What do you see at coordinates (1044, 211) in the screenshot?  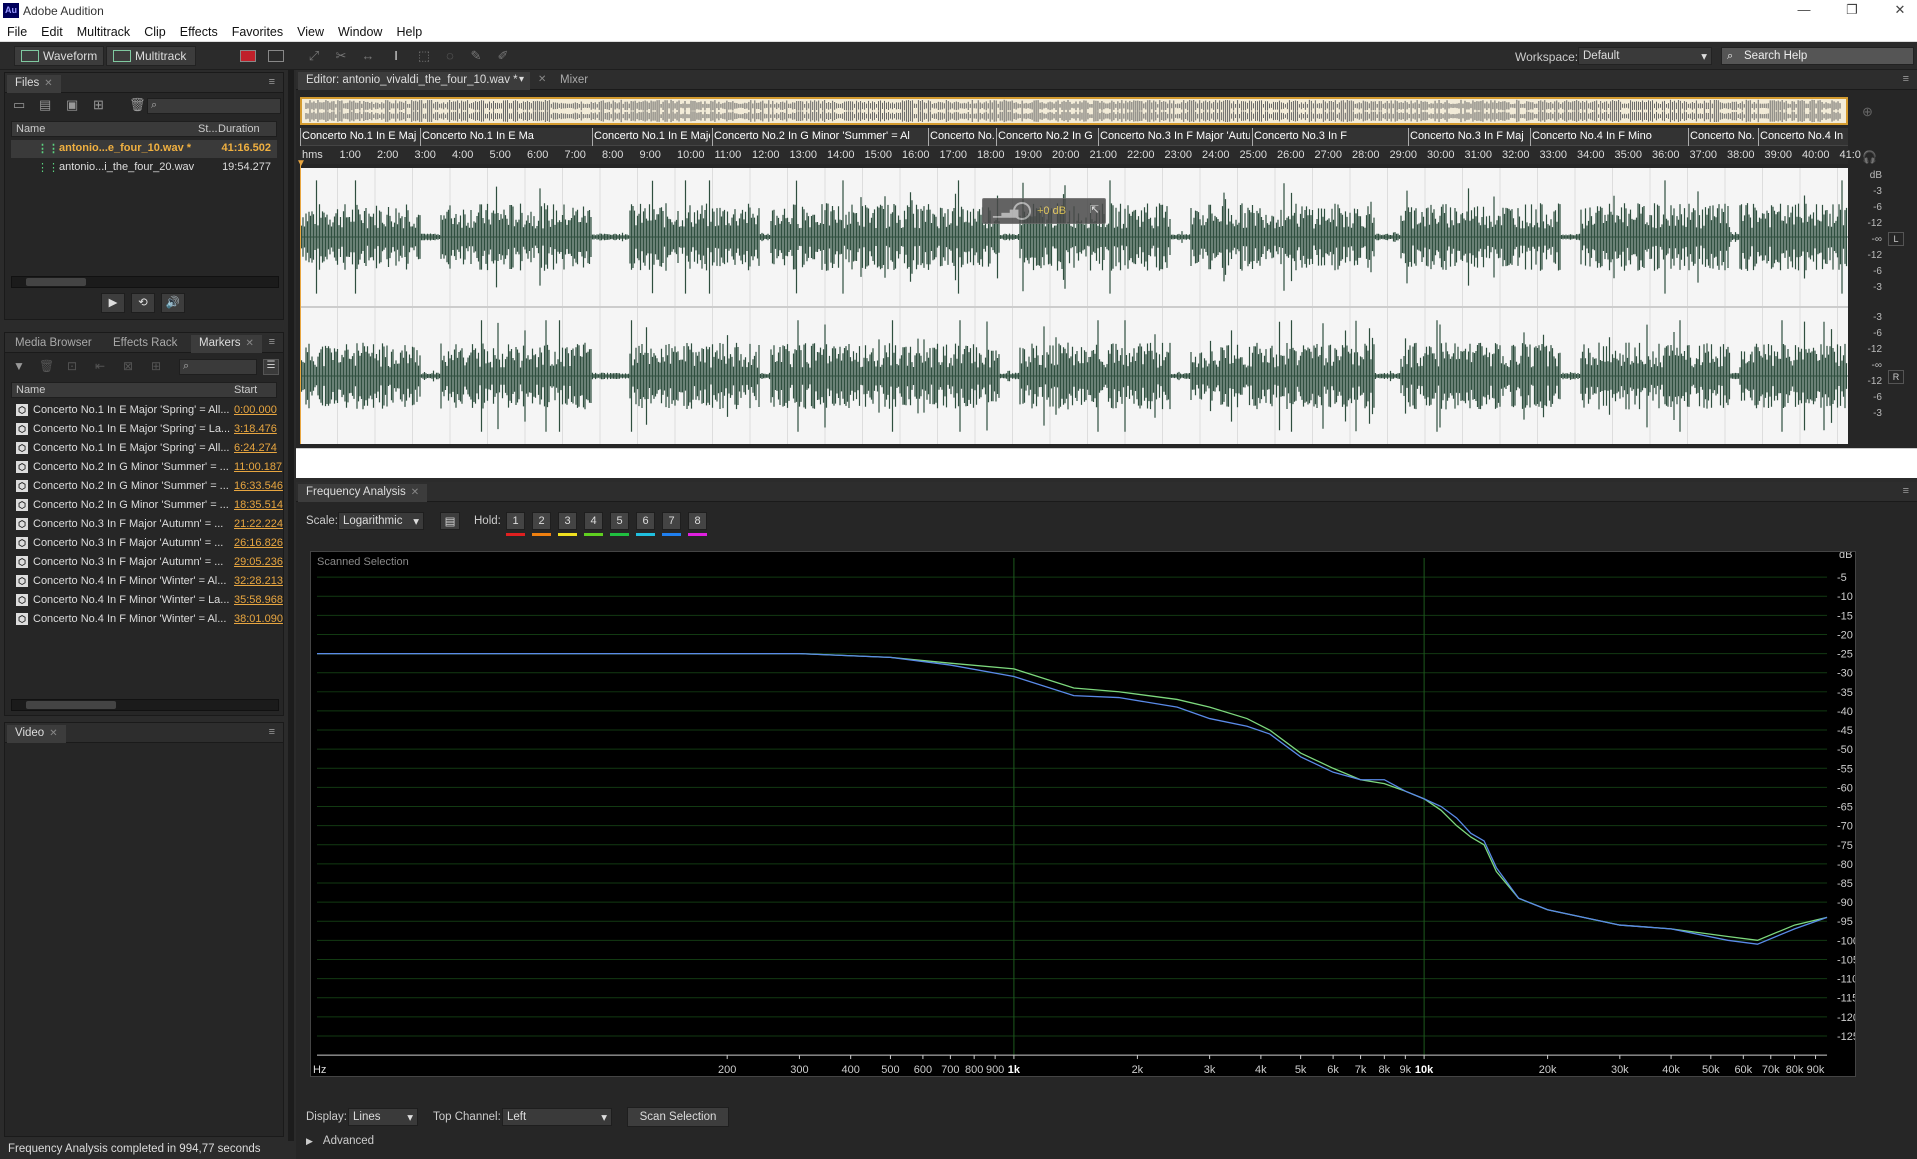 I see `amplitude-hud: ▁▃▅ +0 dB ⇱` at bounding box center [1044, 211].